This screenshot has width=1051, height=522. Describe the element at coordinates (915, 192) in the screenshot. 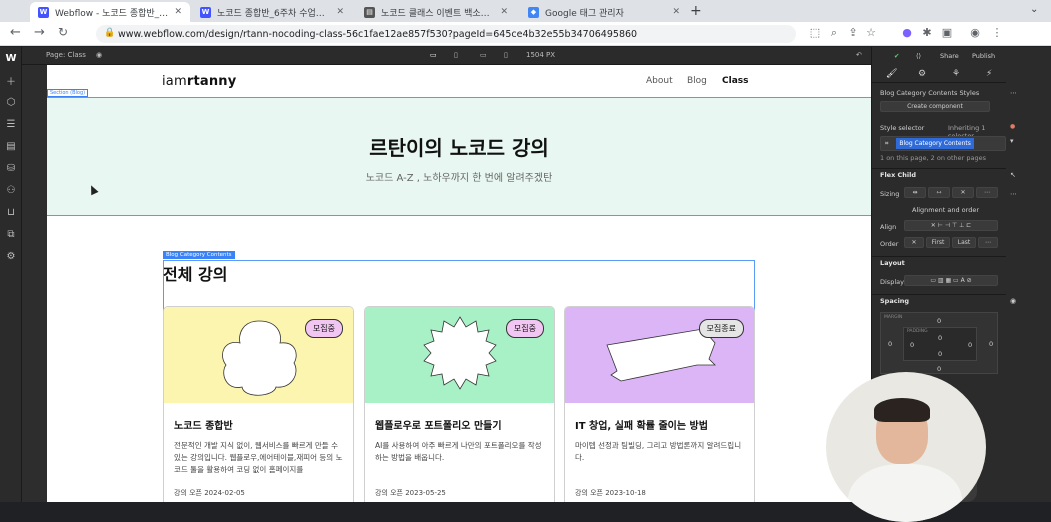

I see `sizing-shrink-button: ⇹` at that location.